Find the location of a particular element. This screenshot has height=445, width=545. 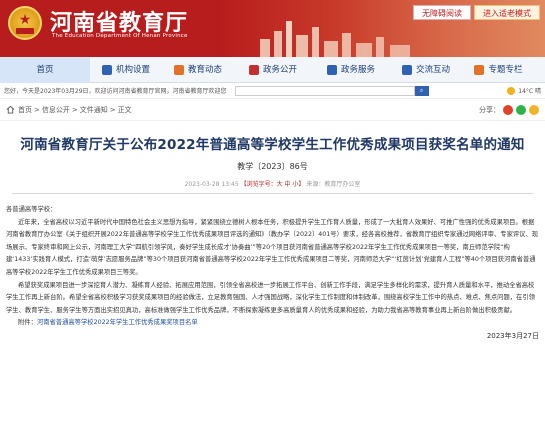

news-icon is located at coordinates (178, 70).